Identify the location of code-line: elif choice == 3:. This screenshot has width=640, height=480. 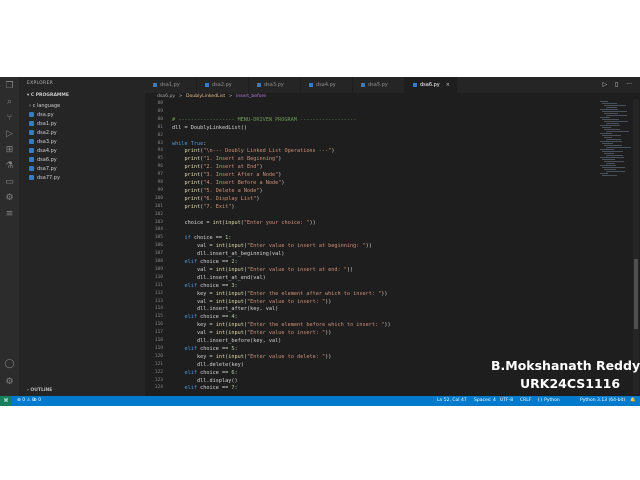
(205, 286).